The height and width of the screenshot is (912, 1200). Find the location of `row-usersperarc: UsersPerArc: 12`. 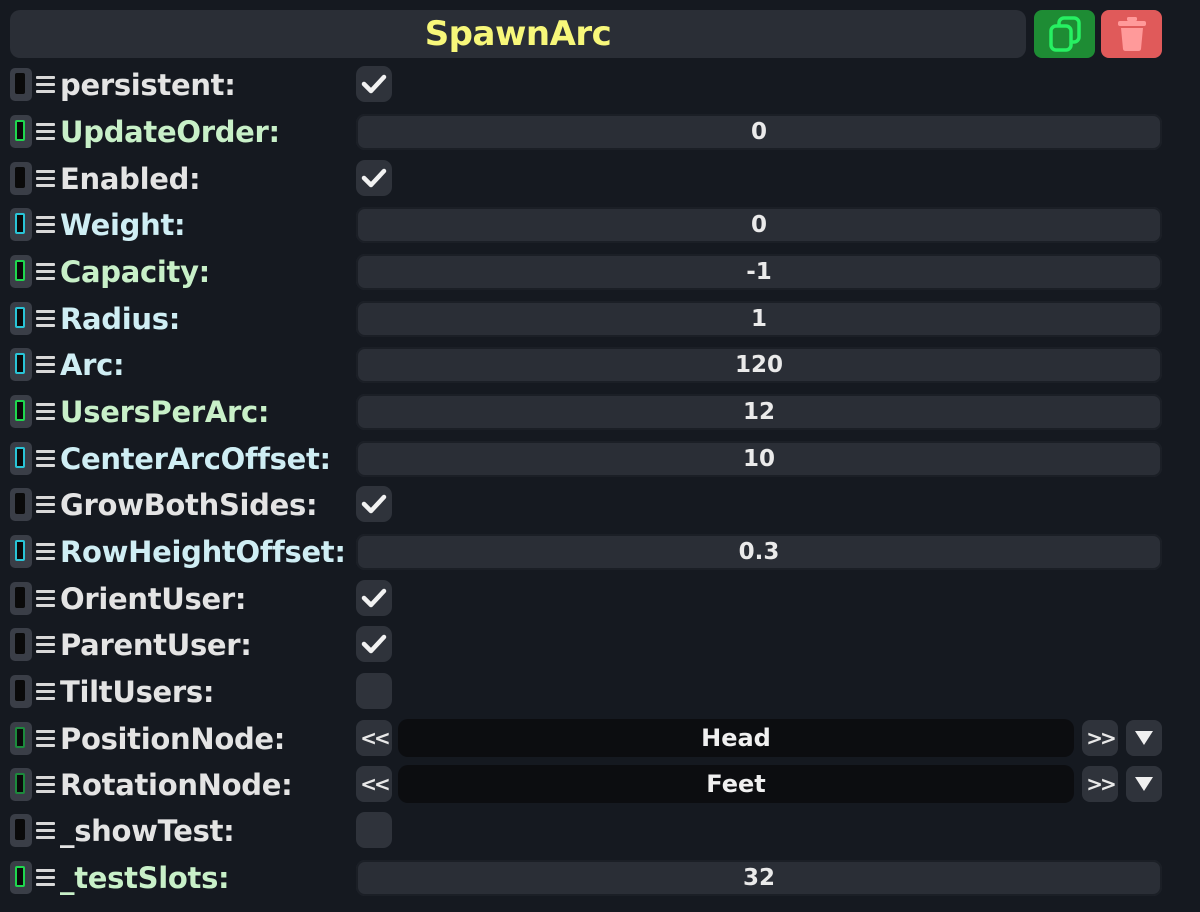

row-usersperarc: UsersPerArc: 12 is located at coordinates (600, 413).